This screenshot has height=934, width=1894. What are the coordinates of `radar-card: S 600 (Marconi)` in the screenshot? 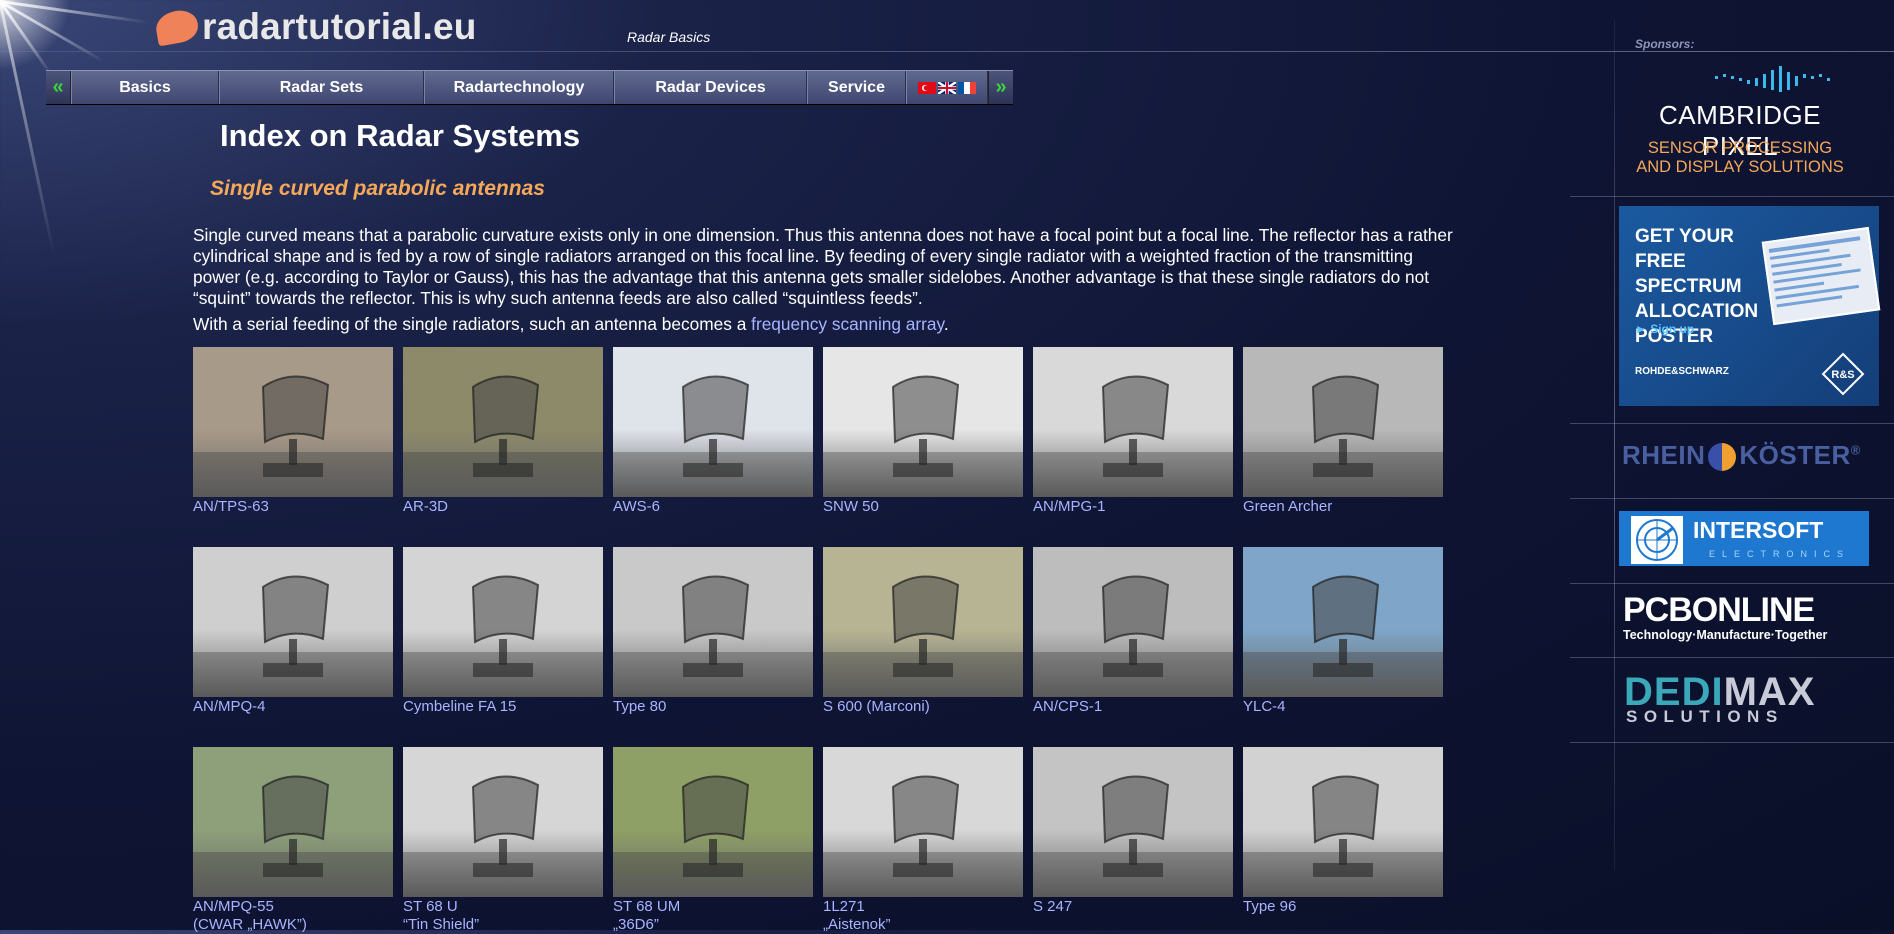 It's located at (923, 631).